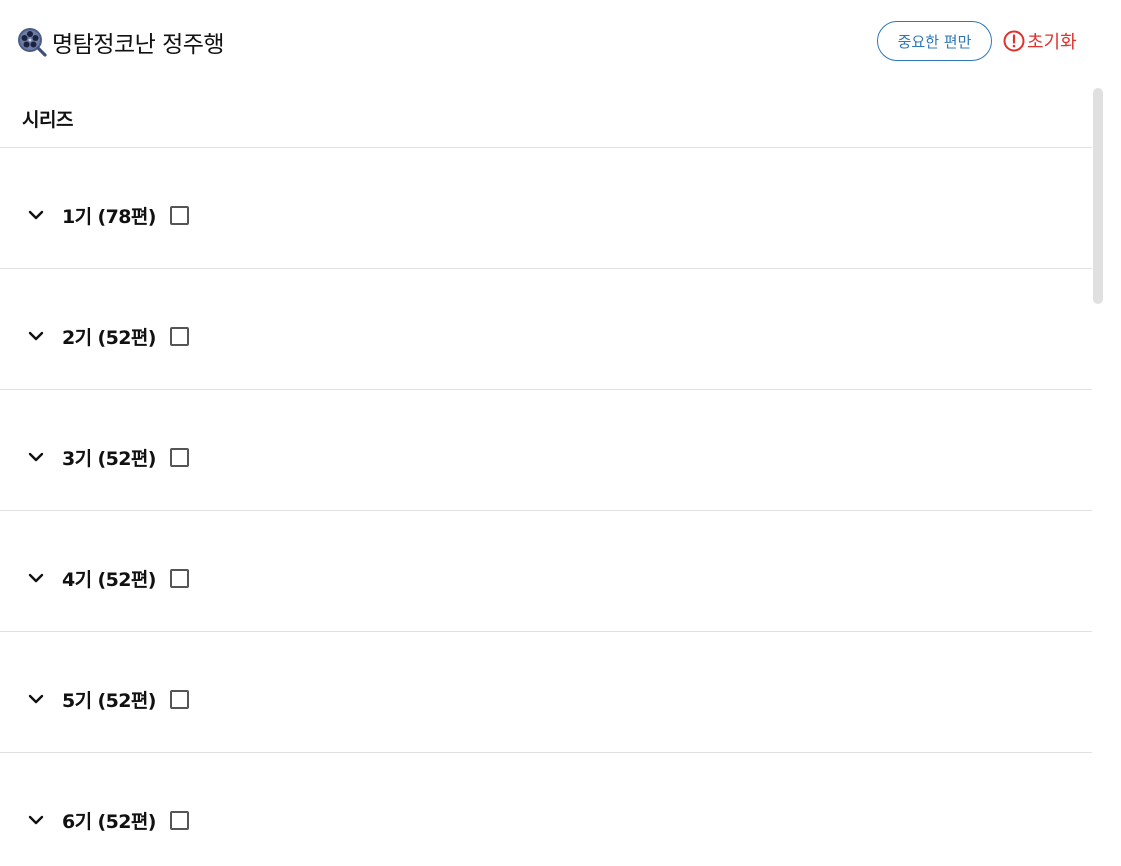 The image size is (1121, 866). Describe the element at coordinates (1098, 475) in the screenshot. I see `vertical-scrollbar` at that location.